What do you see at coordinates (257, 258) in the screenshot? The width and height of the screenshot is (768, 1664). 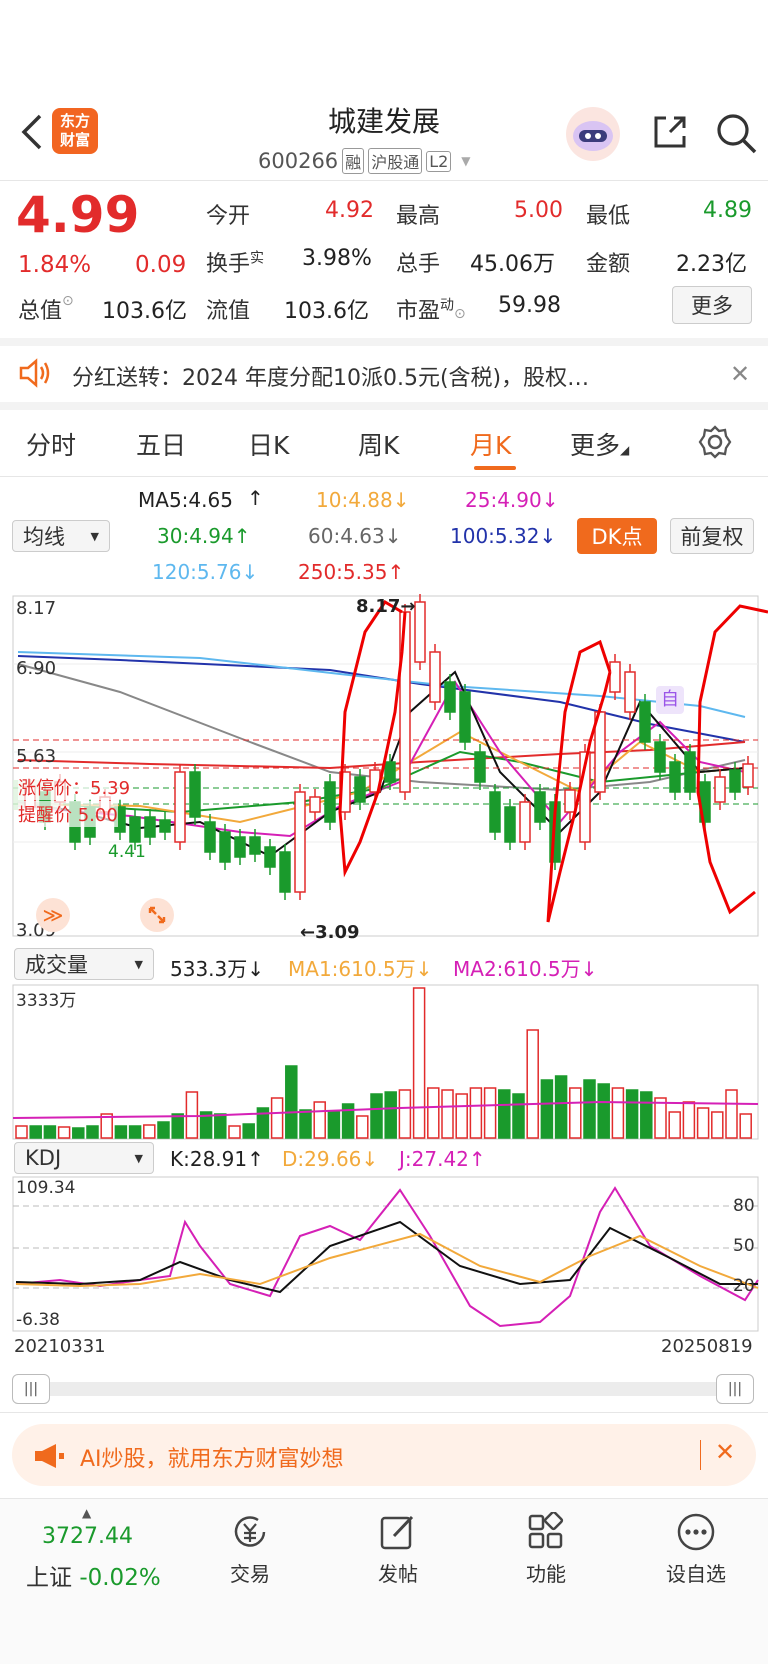 I see `turnover-sup: 实` at bounding box center [257, 258].